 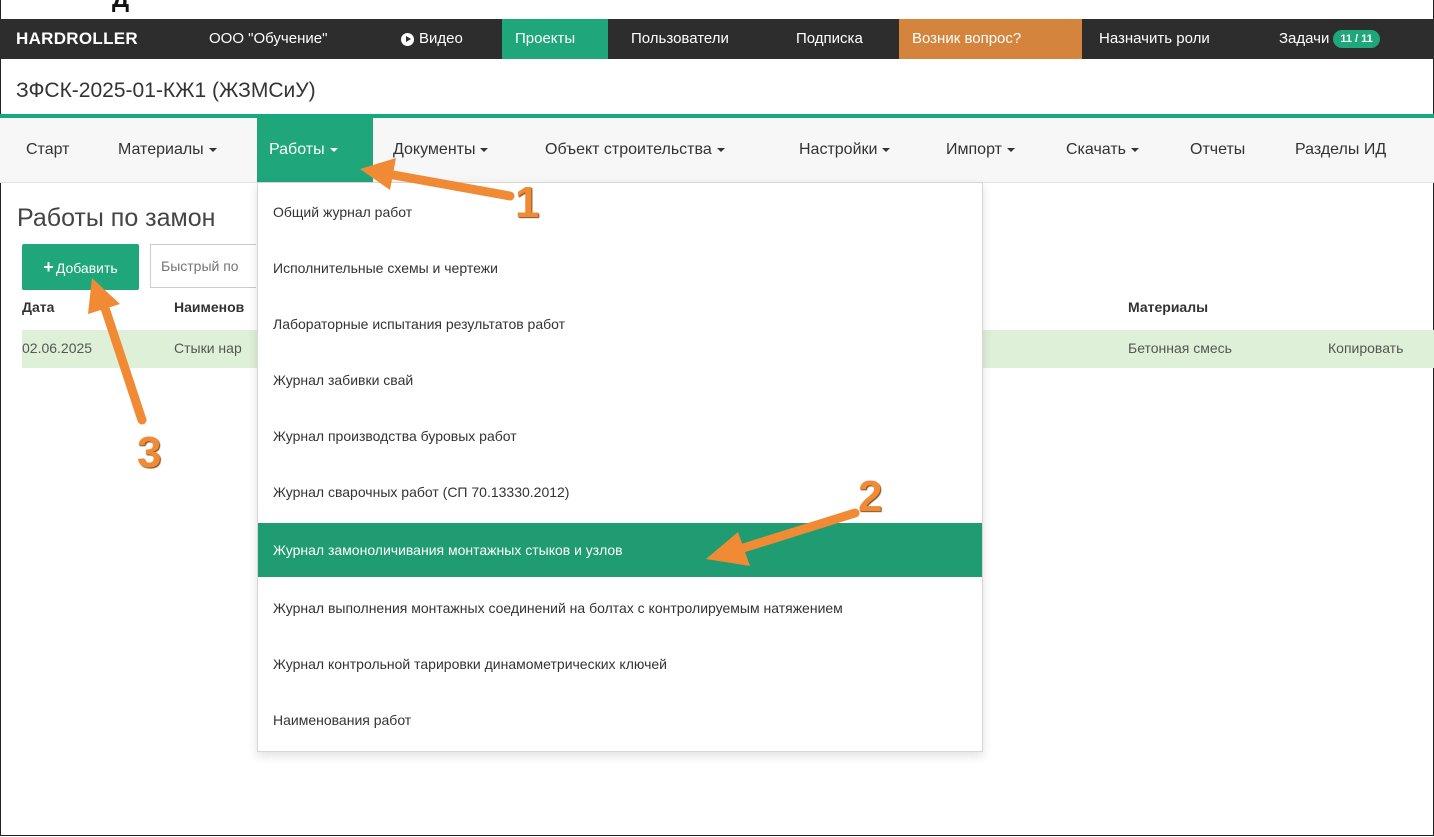 What do you see at coordinates (527, 202) in the screenshot?
I see `annotation-number-1: 1` at bounding box center [527, 202].